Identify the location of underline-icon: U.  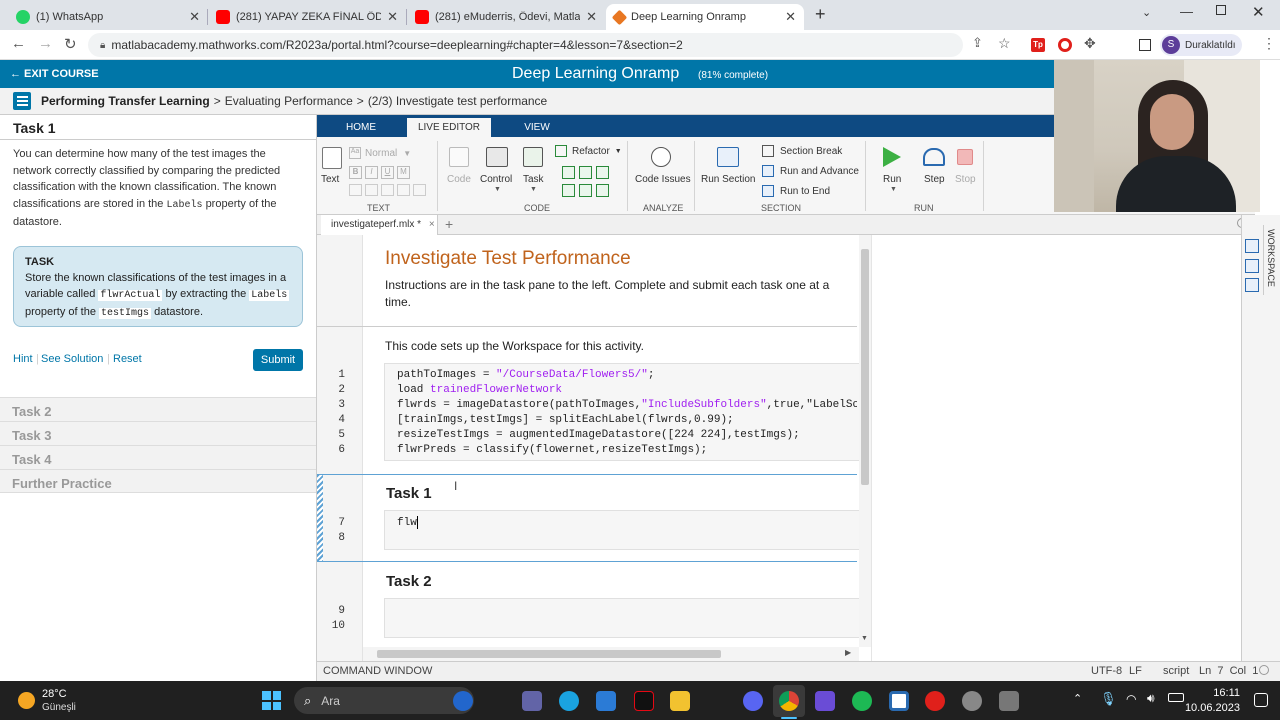
(387, 172).